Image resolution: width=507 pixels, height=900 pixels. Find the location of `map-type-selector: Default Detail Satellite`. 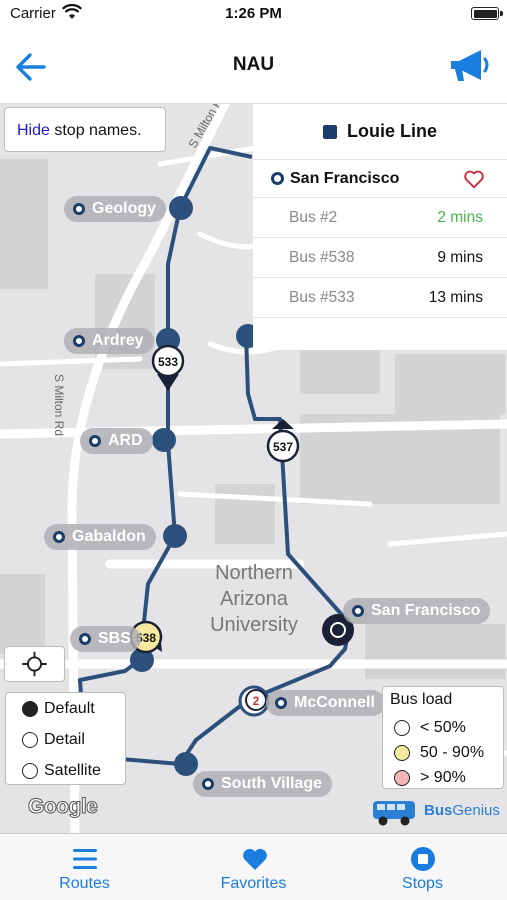

map-type-selector: Default Detail Satellite is located at coordinates (65, 738).